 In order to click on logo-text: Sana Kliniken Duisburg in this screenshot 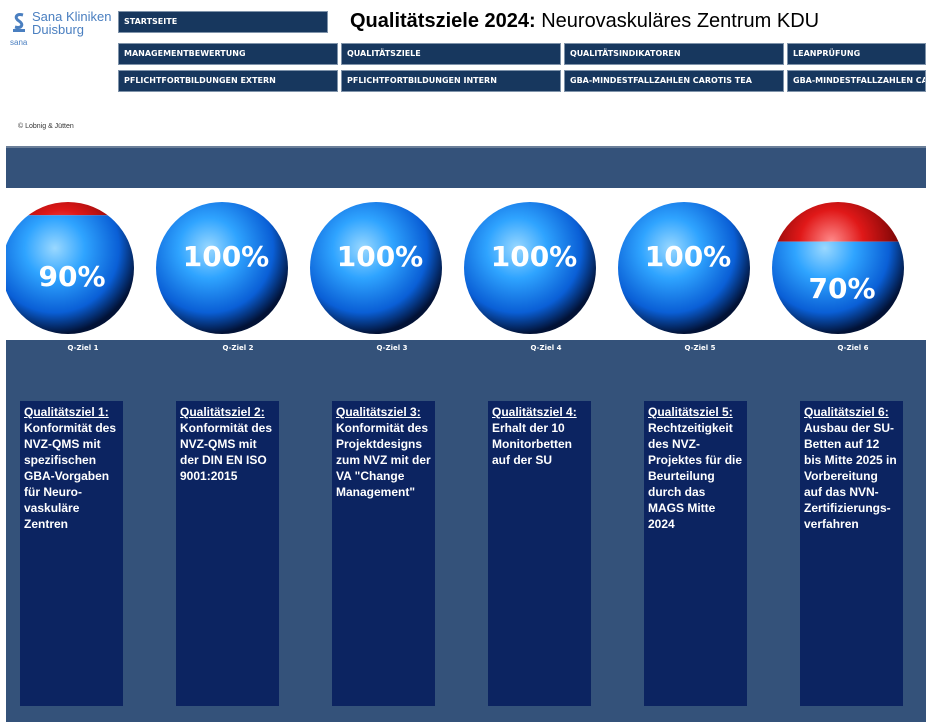, I will do `click(72, 23)`.